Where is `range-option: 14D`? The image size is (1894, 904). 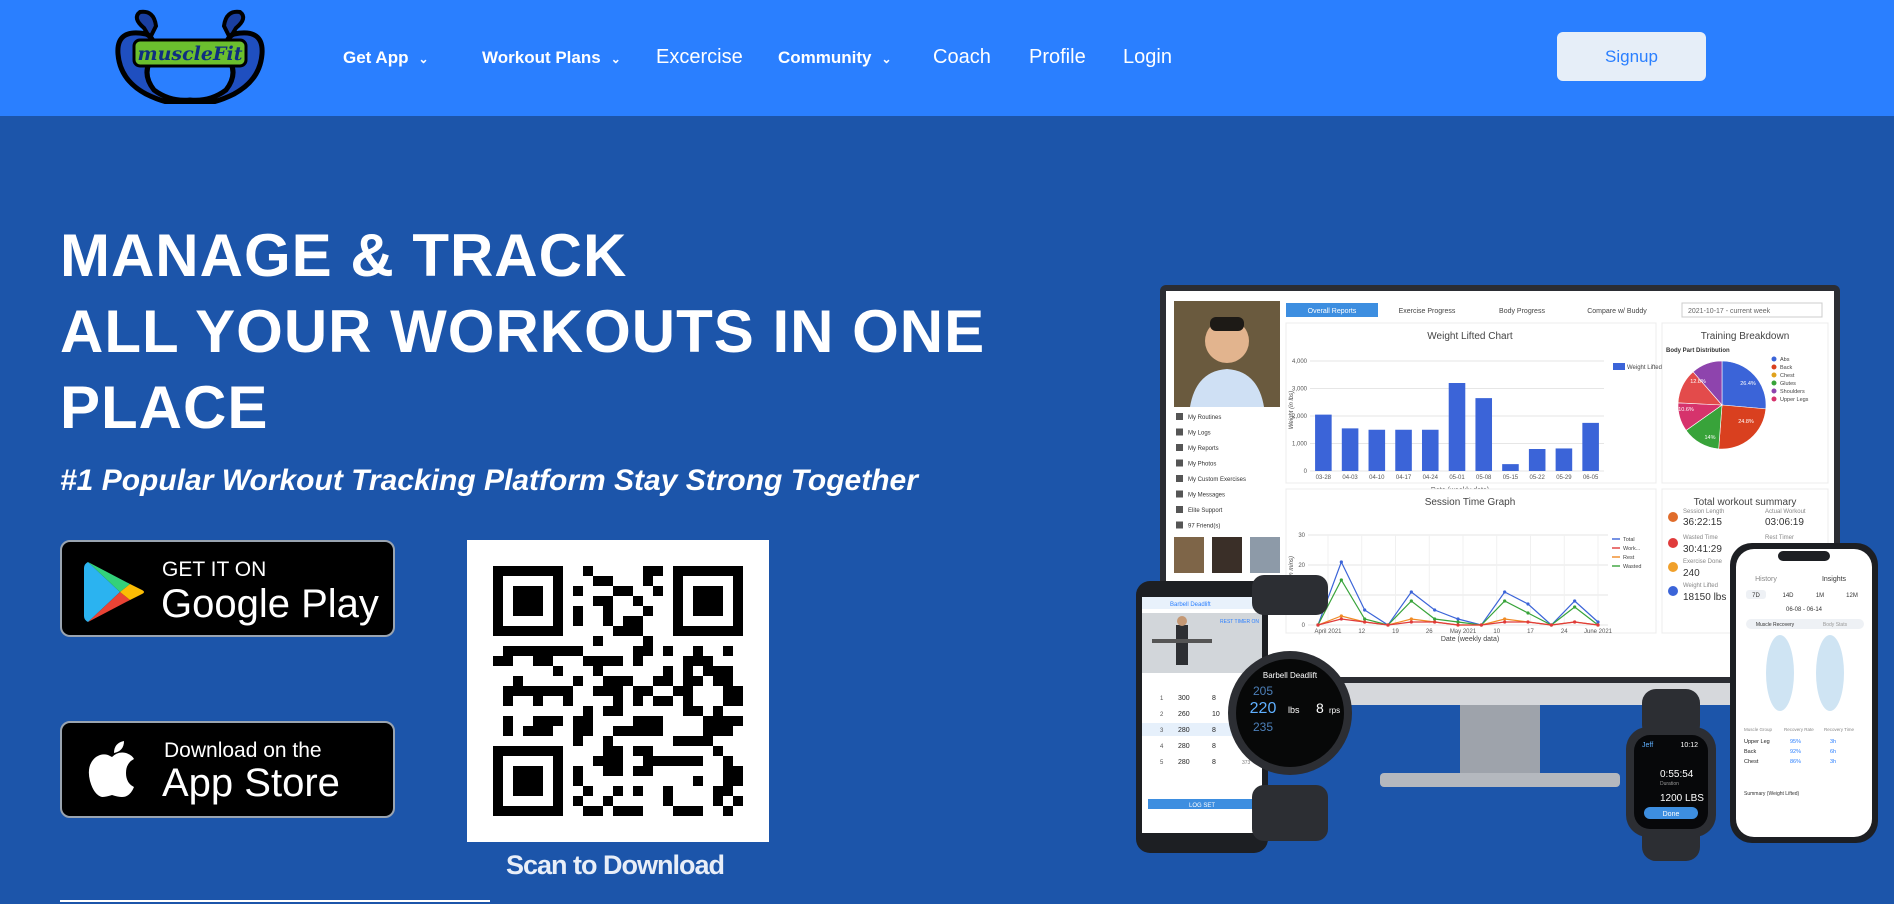
range-option: 14D is located at coordinates (1788, 596).